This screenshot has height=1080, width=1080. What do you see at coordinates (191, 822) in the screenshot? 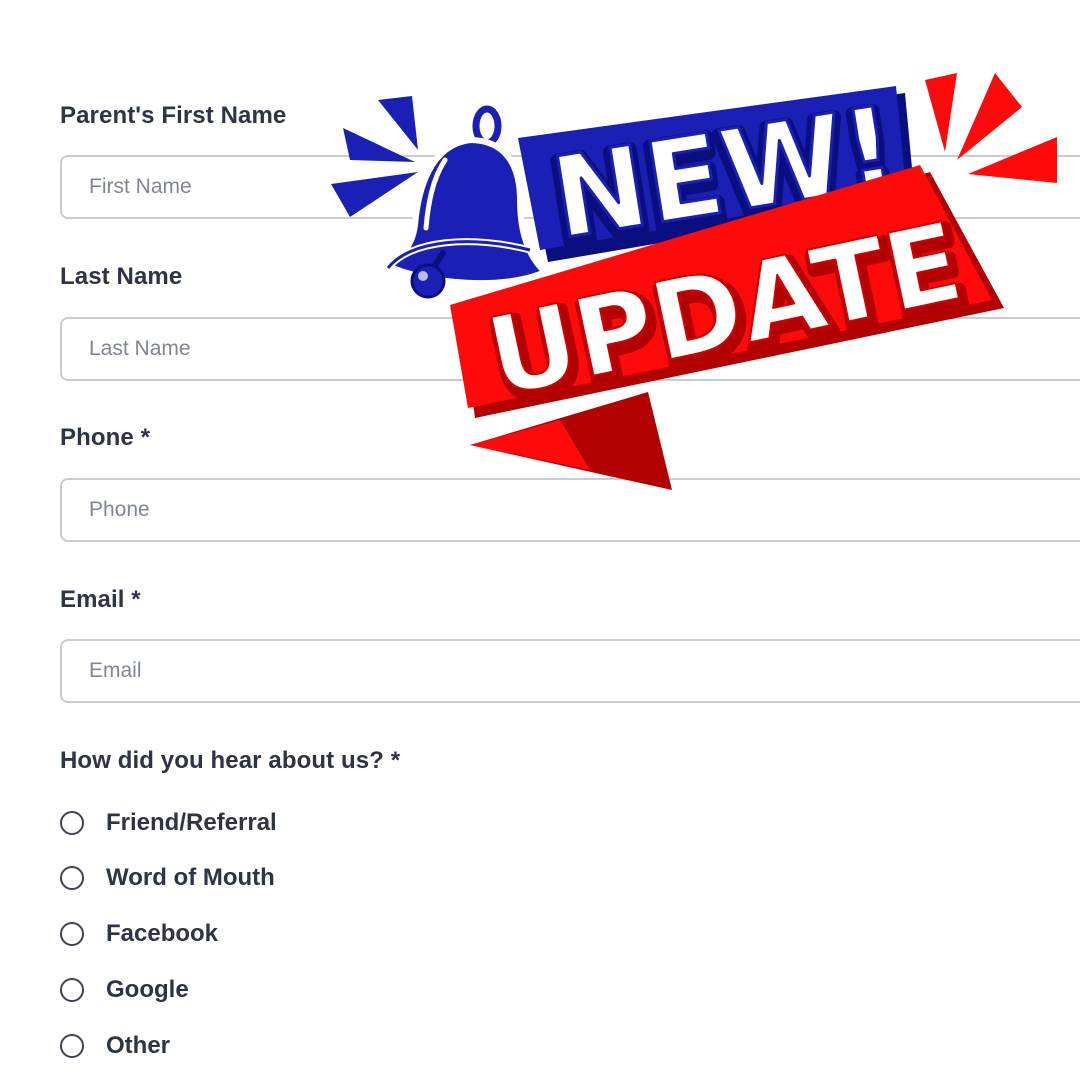
I see `radio-option-label: Friend/Referral` at bounding box center [191, 822].